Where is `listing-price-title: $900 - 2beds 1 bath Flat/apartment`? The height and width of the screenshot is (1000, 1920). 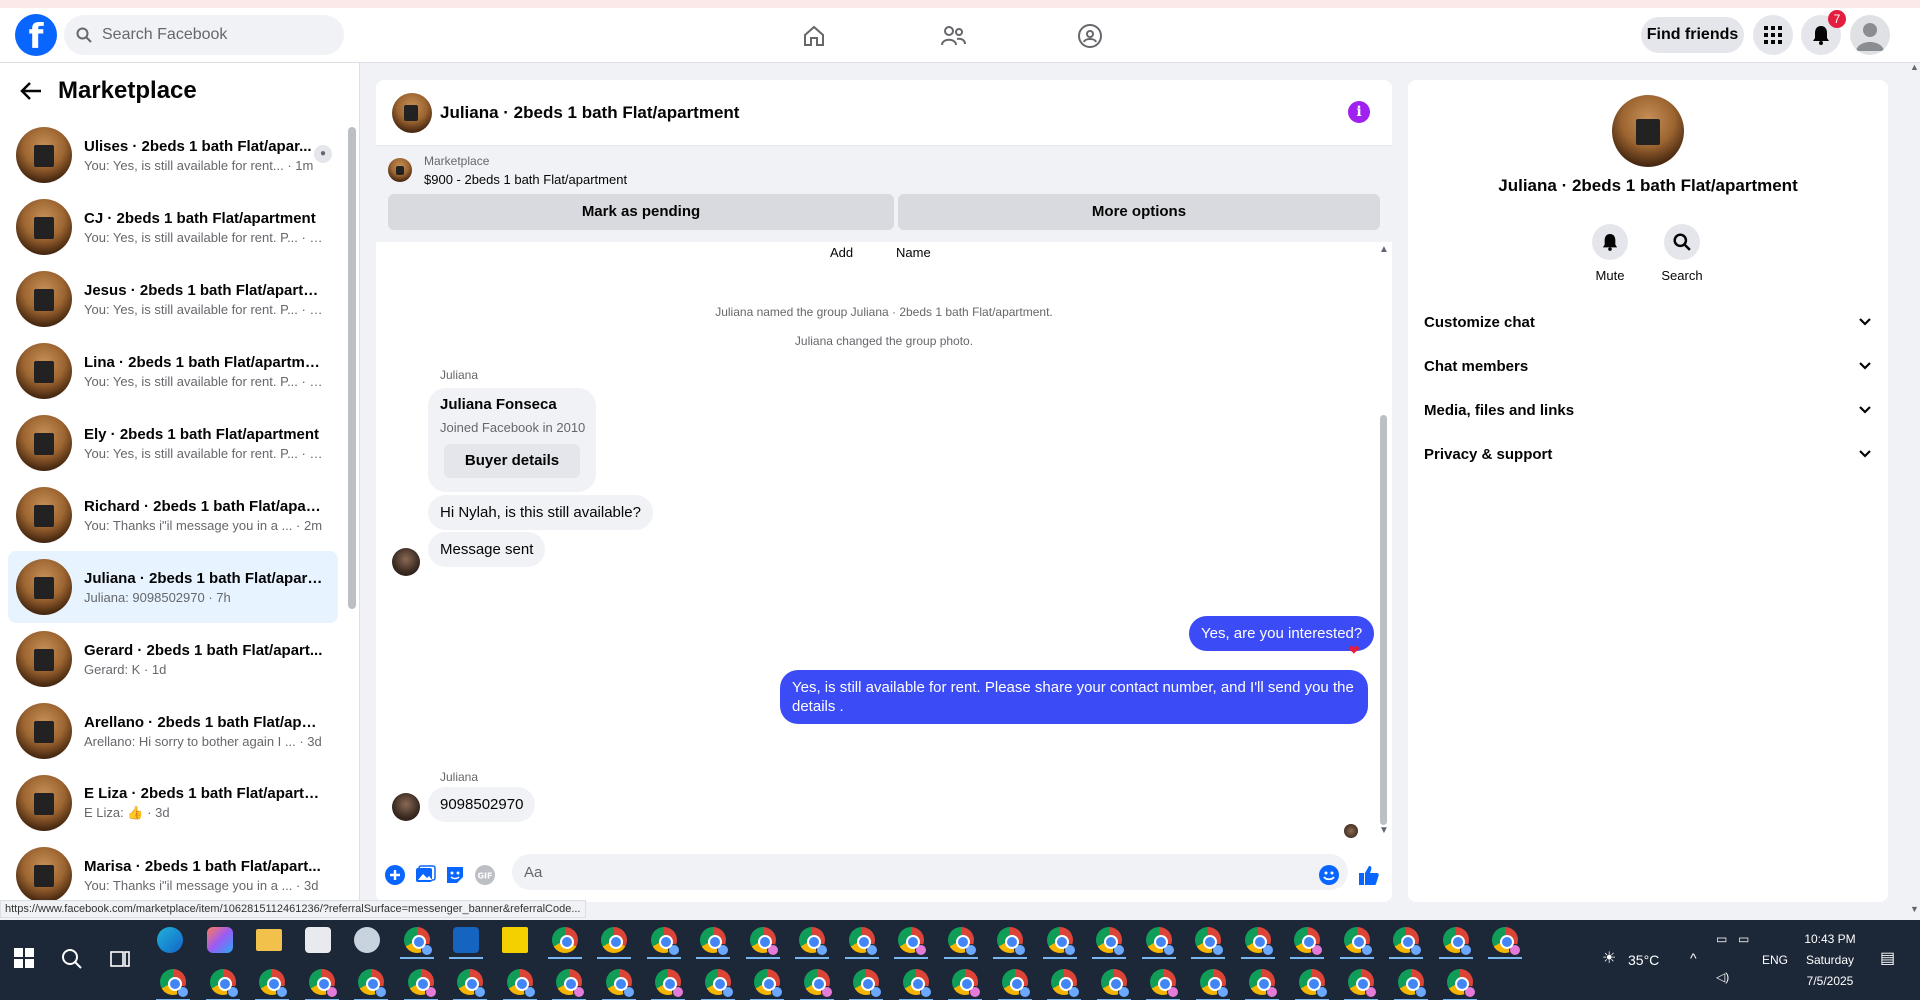 listing-price-title: $900 - 2beds 1 bath Flat/apartment is located at coordinates (525, 179).